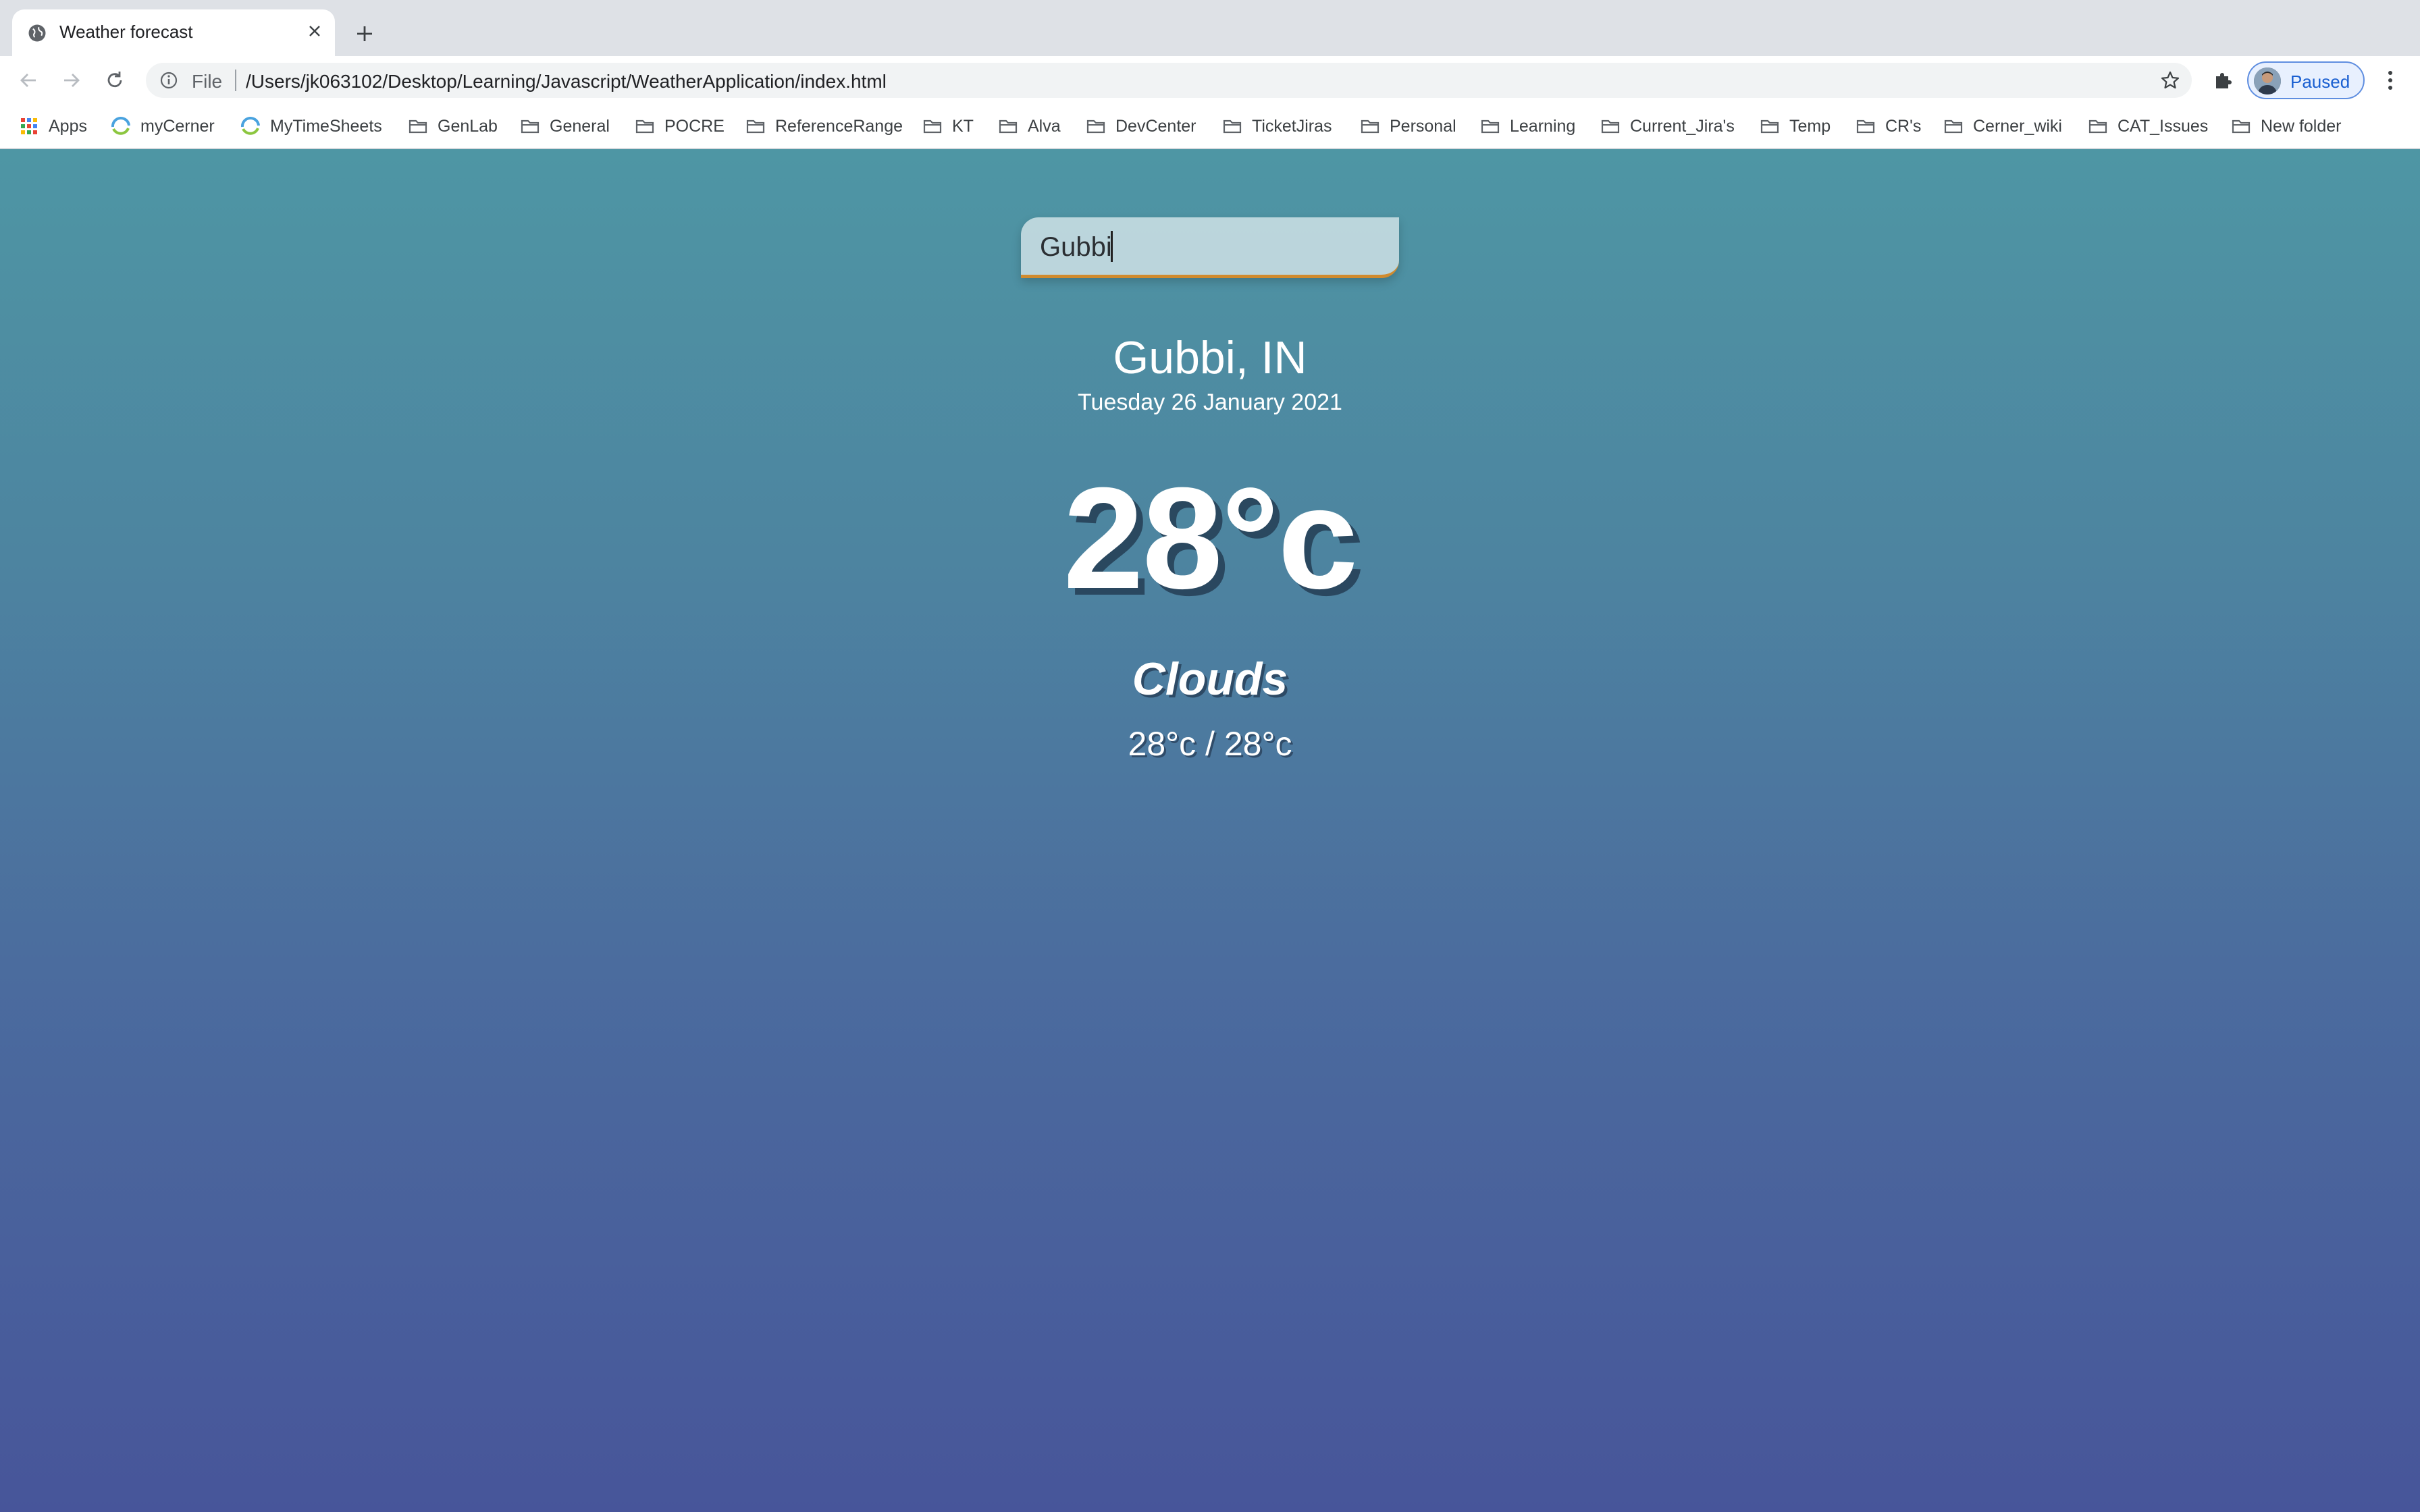 Image resolution: width=2420 pixels, height=1512 pixels. Describe the element at coordinates (1903, 126) in the screenshot. I see `bookmark-label: CR's` at that location.